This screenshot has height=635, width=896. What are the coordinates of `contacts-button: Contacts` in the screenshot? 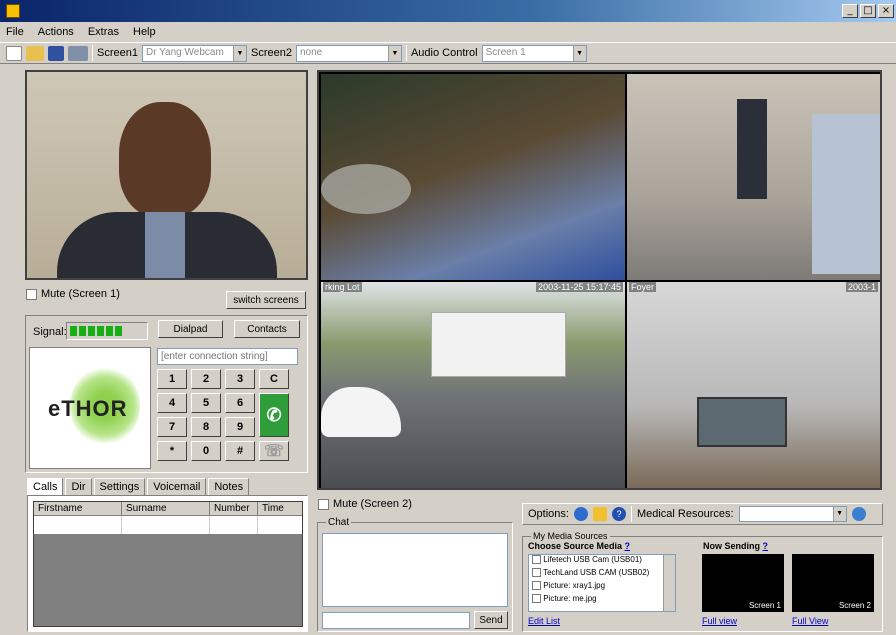 It's located at (267, 329).